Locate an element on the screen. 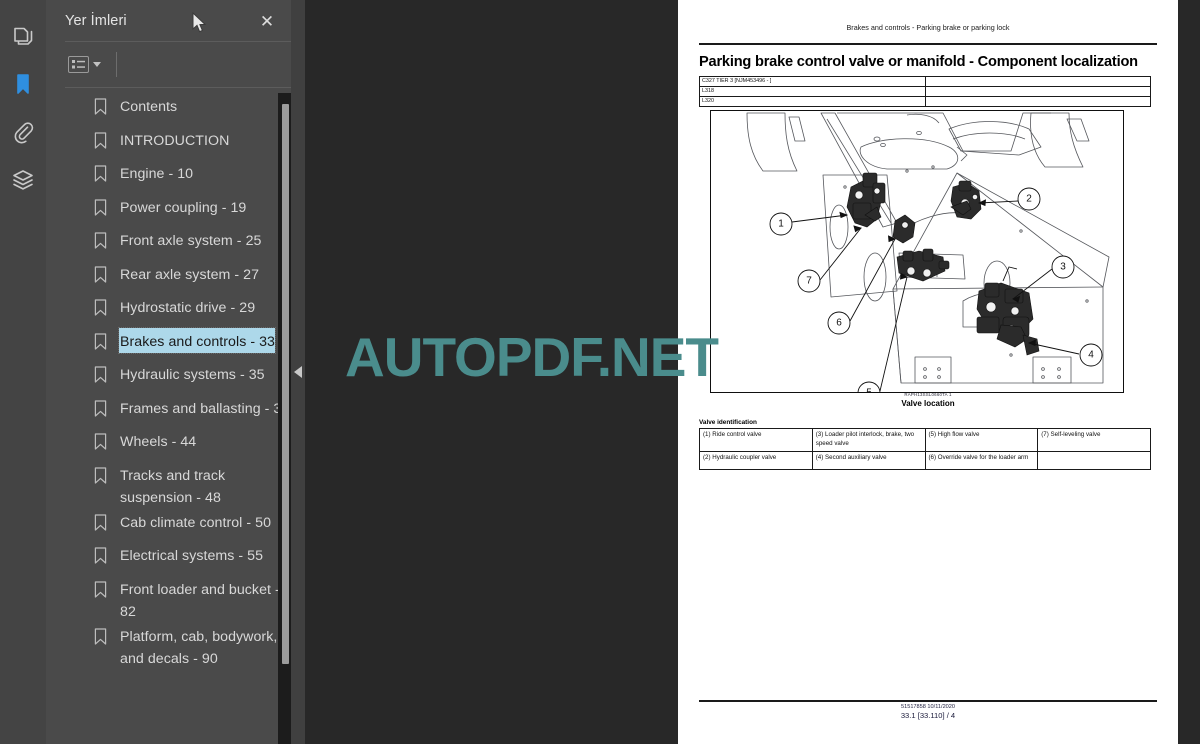 Image resolution: width=1200 pixels, height=744 pixels. bookmark-item: Frames and ballasting - 39 is located at coordinates (194, 412).